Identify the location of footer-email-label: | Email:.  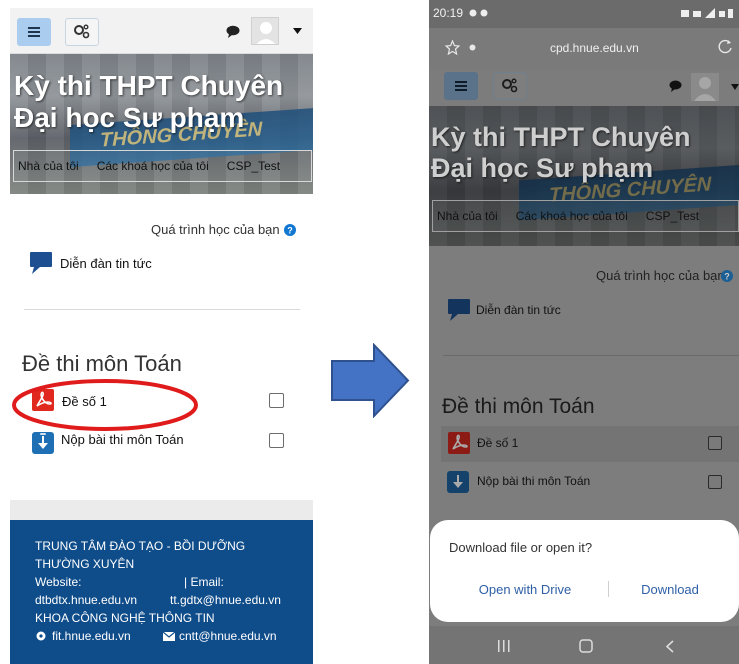
(204, 582).